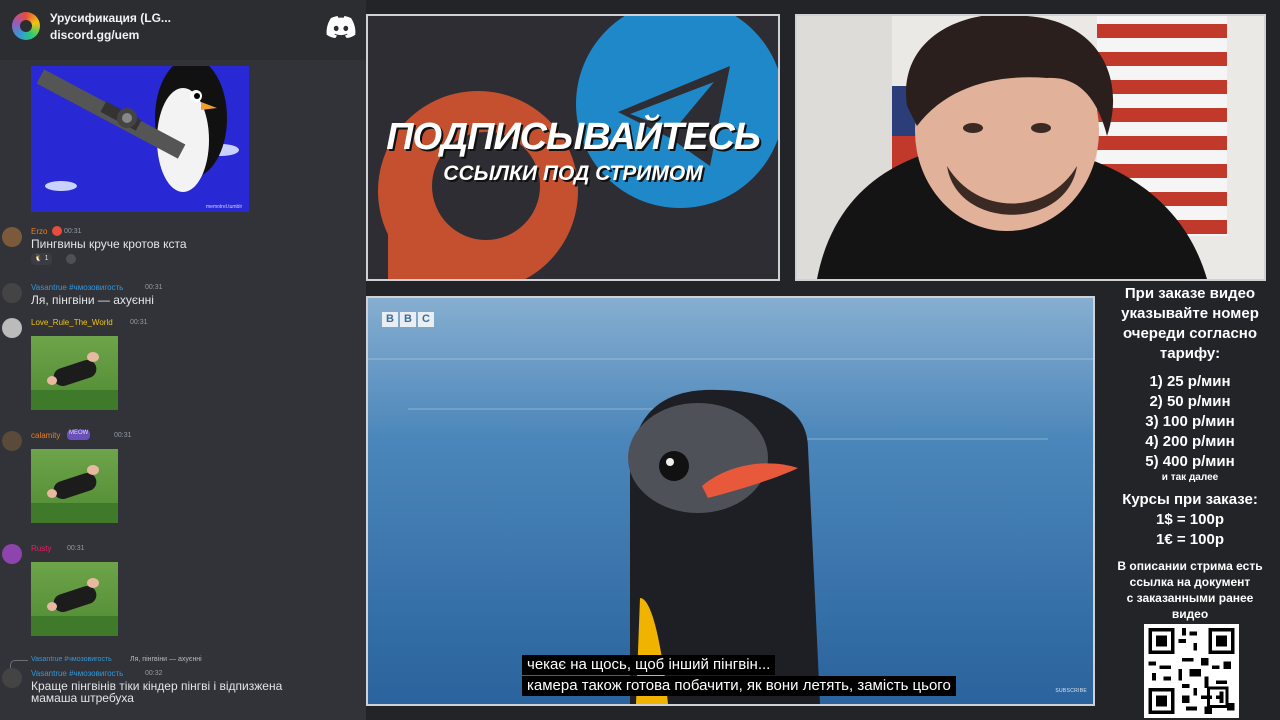 This screenshot has height=720, width=1280. I want to click on subscribe-watermark: SUBSCRIBE, so click(1071, 691).